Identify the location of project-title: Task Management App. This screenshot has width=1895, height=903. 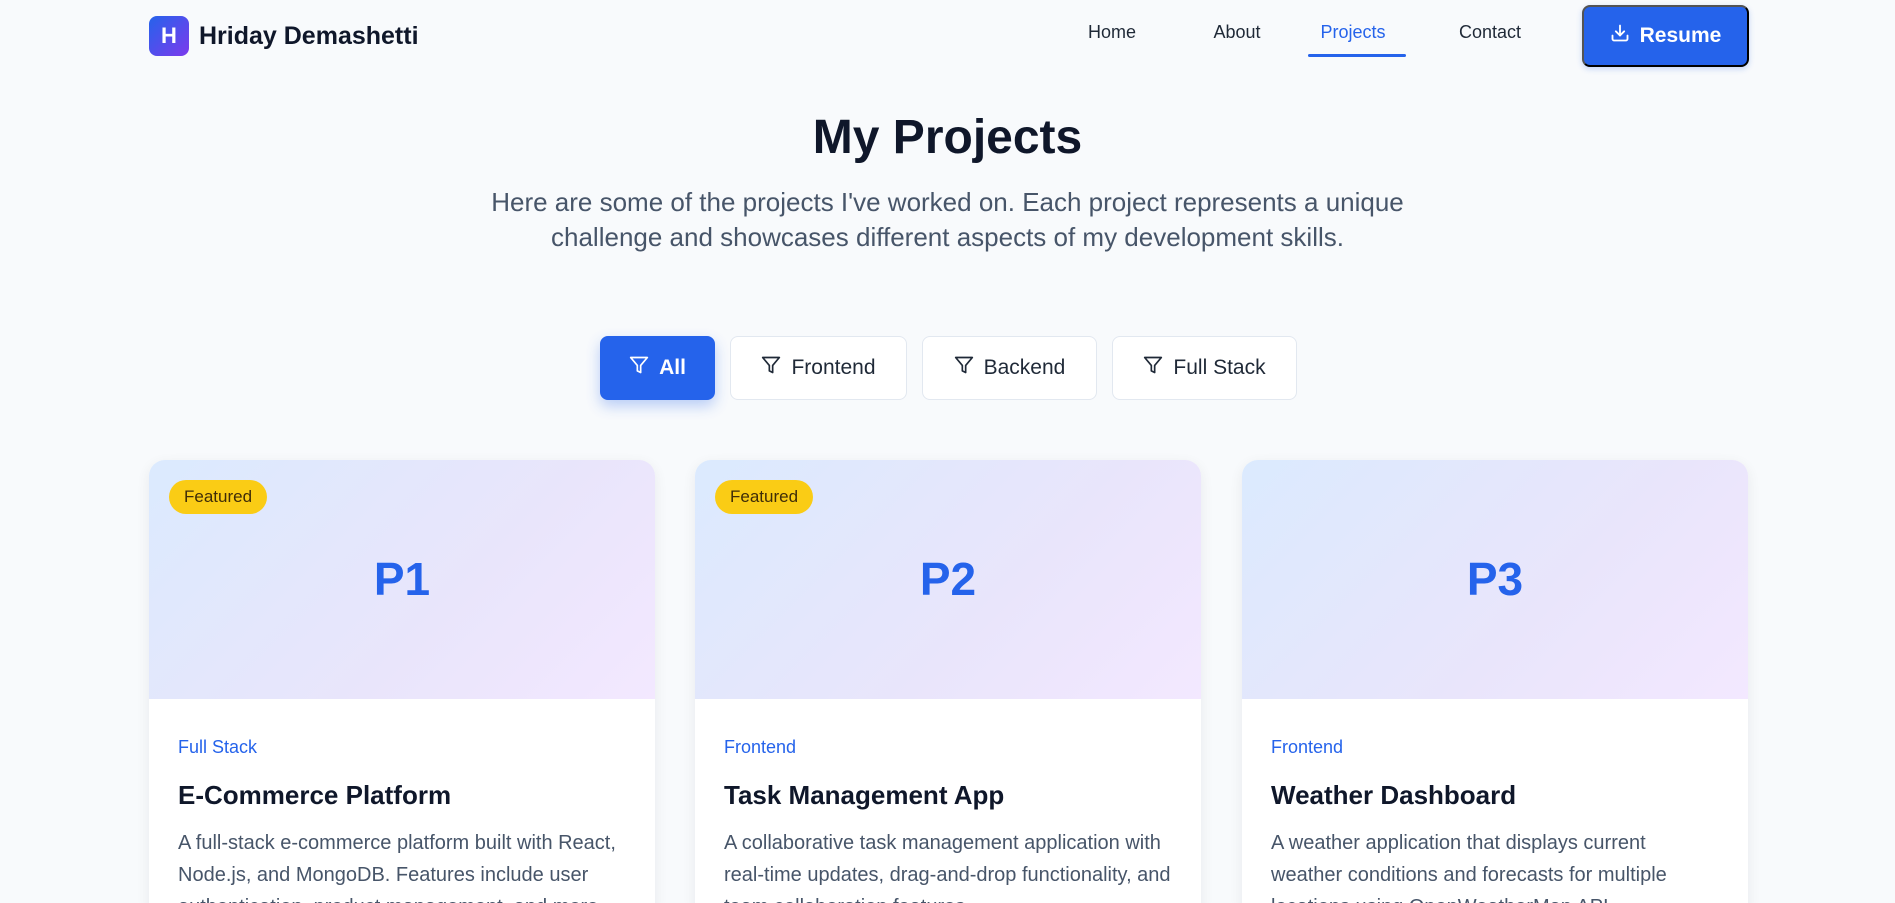
(864, 795).